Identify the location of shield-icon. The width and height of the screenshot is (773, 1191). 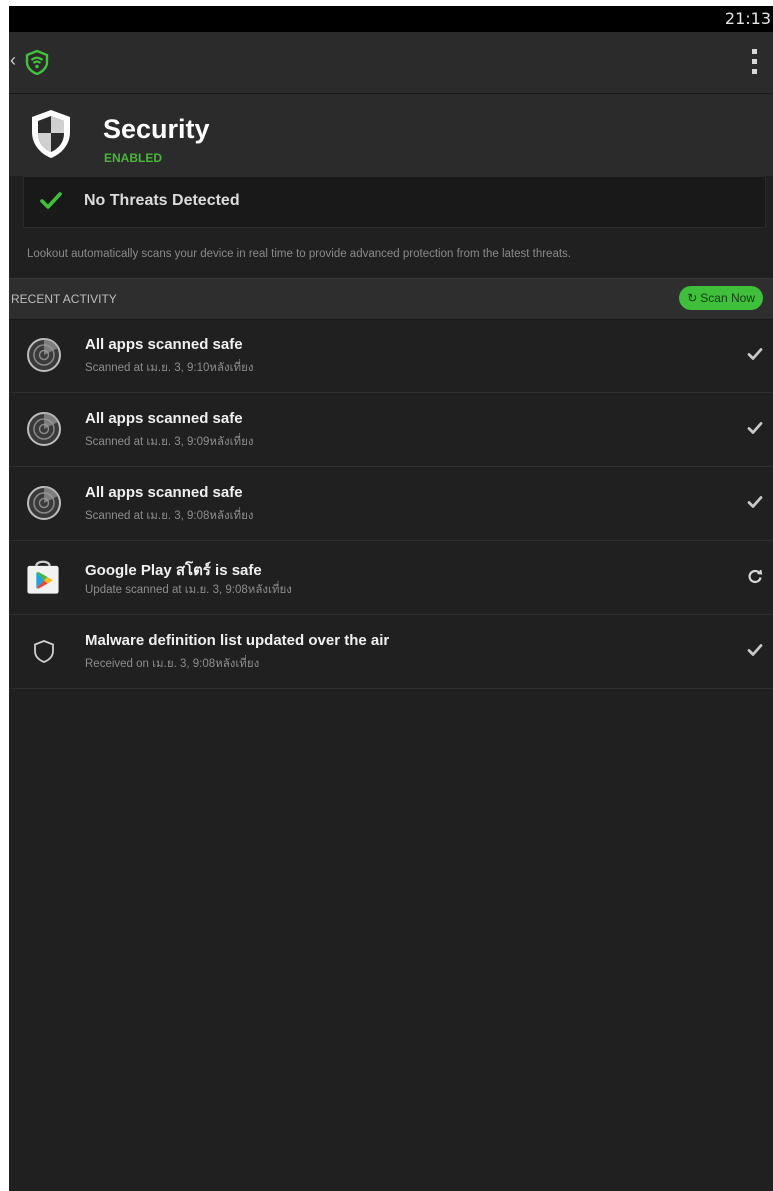
(51, 134).